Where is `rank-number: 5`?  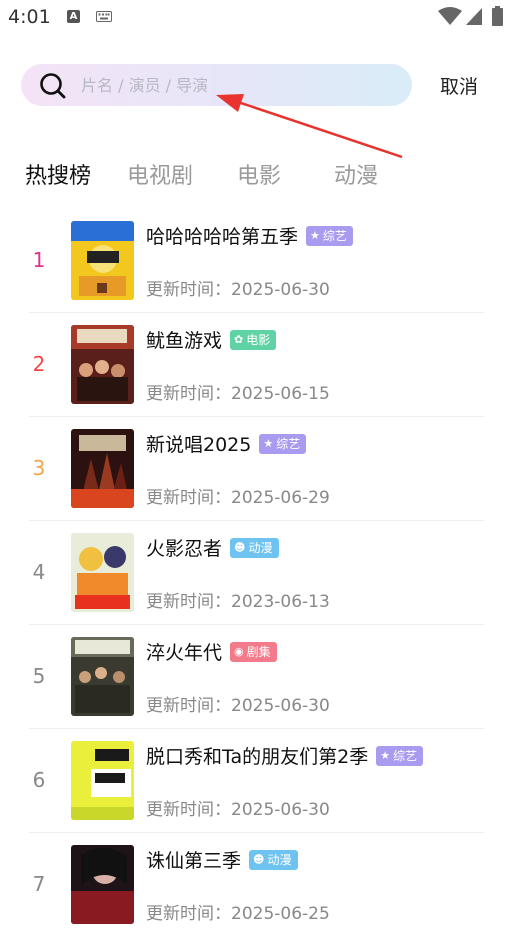 rank-number: 5 is located at coordinates (39, 676).